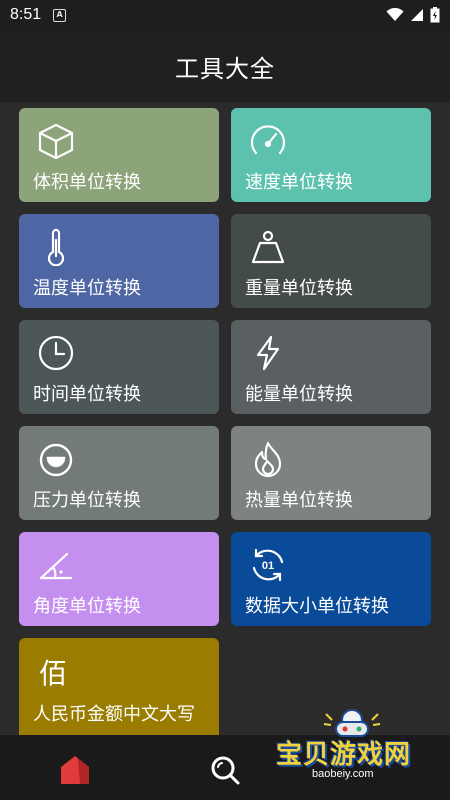 The width and height of the screenshot is (450, 800). What do you see at coordinates (299, 500) in the screenshot?
I see `tool-label: 热量单位转换` at bounding box center [299, 500].